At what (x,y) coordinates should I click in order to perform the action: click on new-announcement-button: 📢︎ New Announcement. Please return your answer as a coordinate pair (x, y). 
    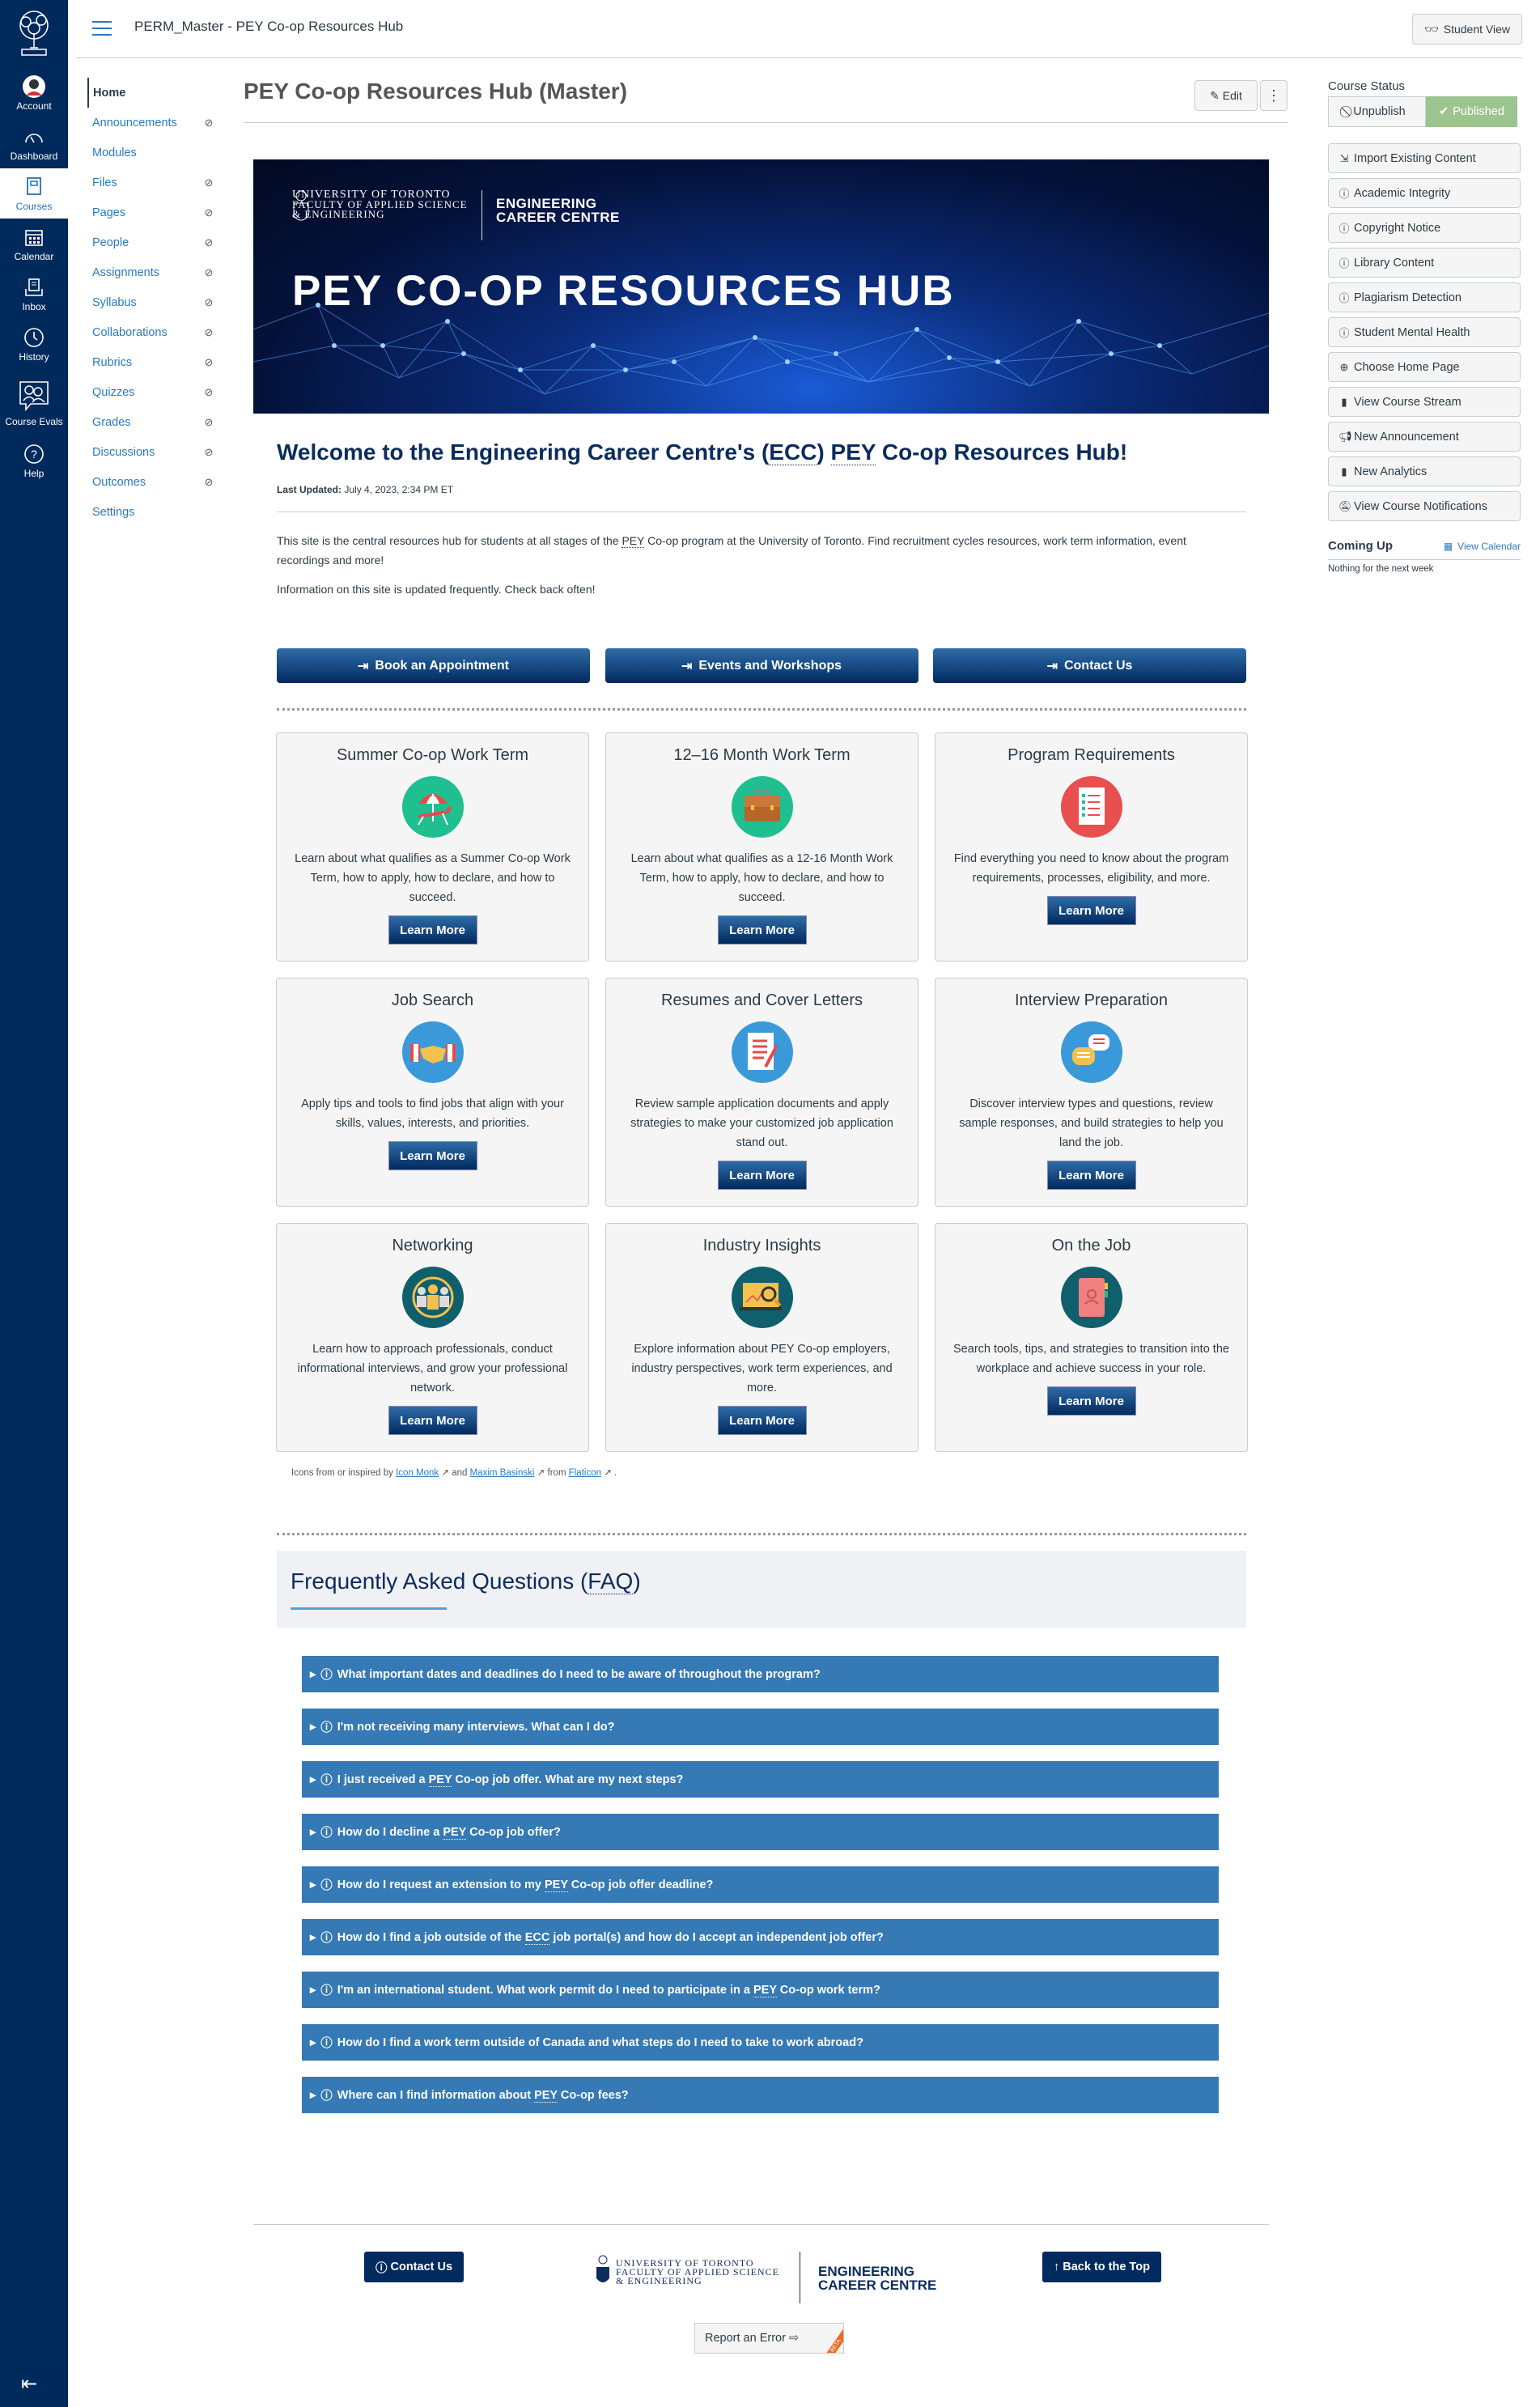
    Looking at the image, I should click on (1425, 437).